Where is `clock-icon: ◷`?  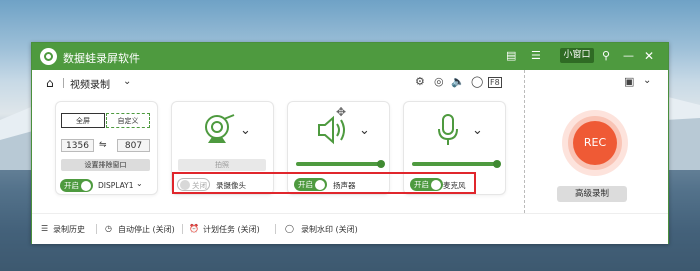 clock-icon: ◷ is located at coordinates (108, 228).